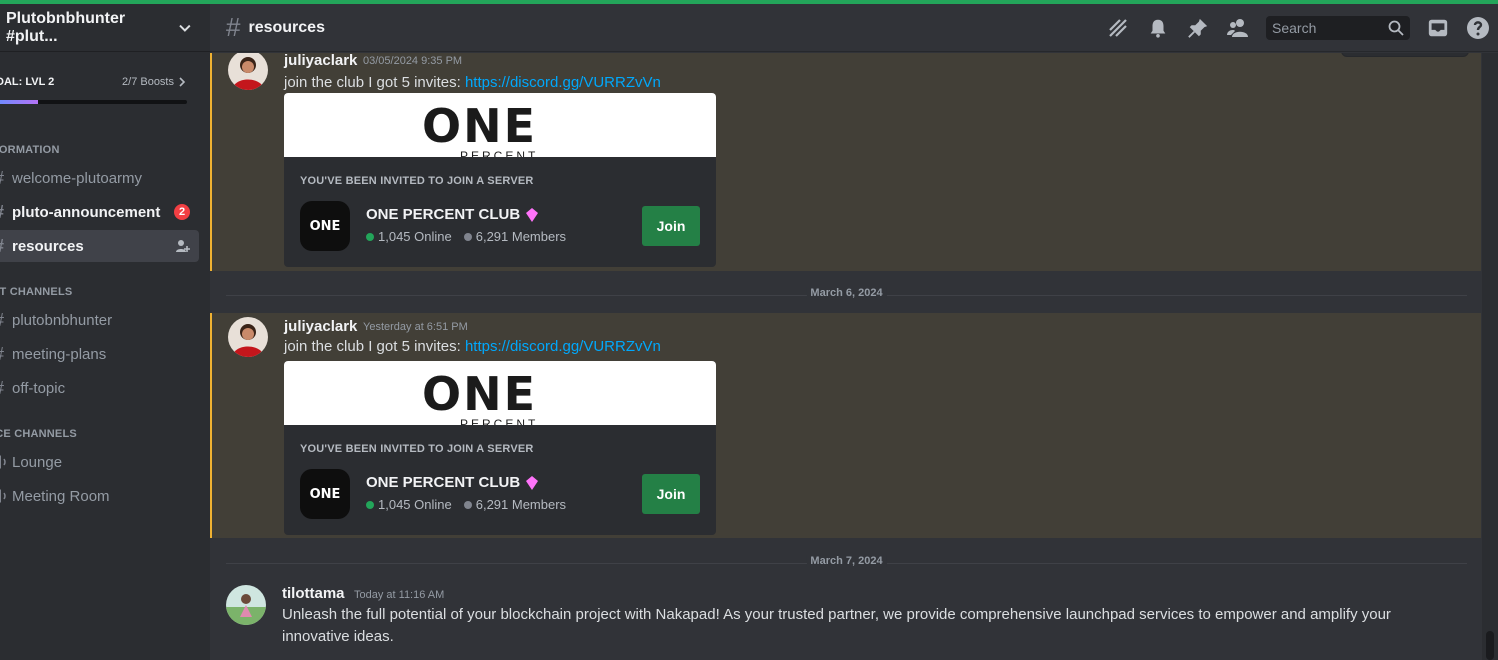 The height and width of the screenshot is (660, 1498). What do you see at coordinates (415, 504) in the screenshot?
I see `online-count: 1,045 Online` at bounding box center [415, 504].